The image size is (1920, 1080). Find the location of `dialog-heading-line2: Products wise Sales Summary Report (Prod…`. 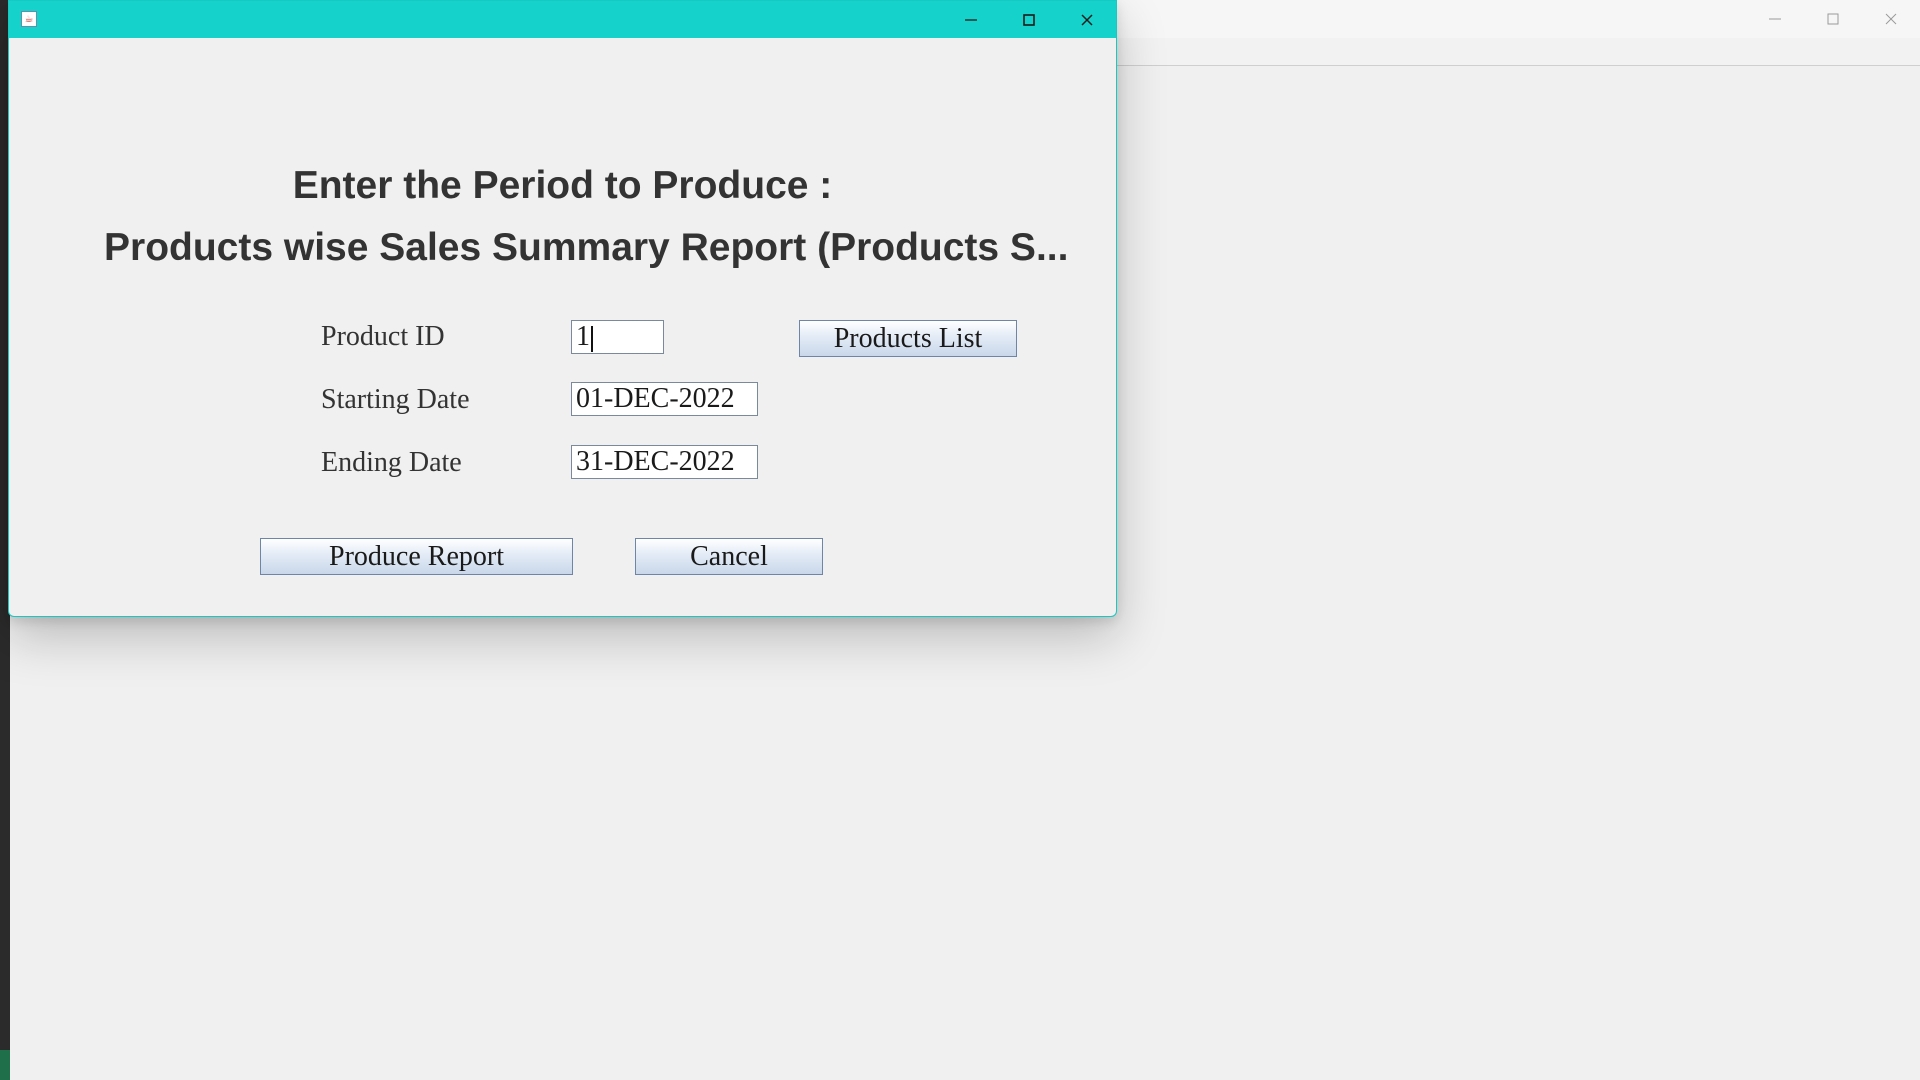

dialog-heading-line2: Products wise Sales Summary Report (Prod… is located at coordinates (586, 247).